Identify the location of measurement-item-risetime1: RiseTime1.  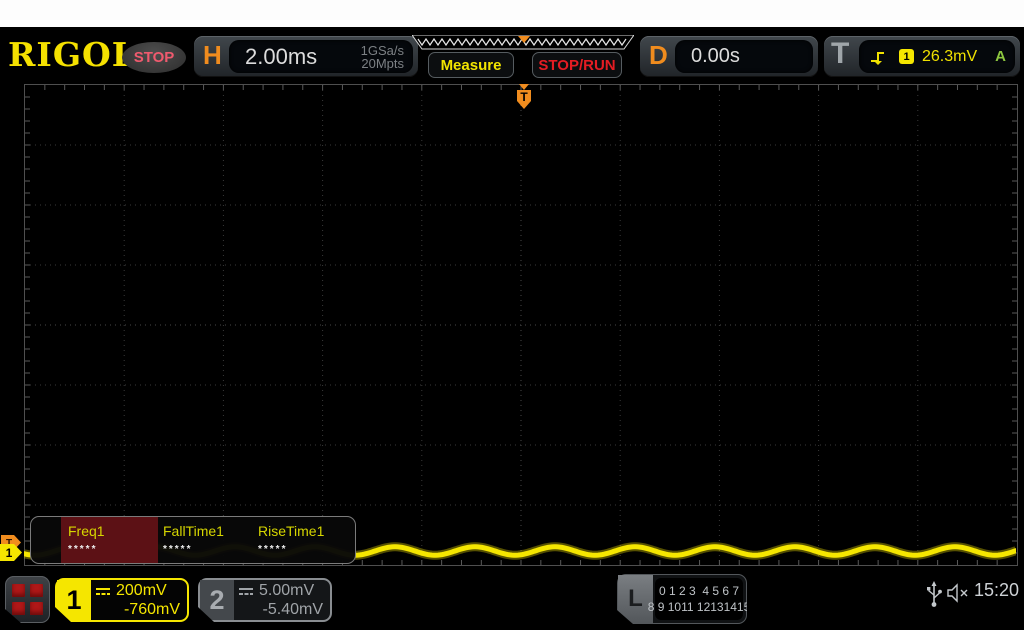
(291, 531).